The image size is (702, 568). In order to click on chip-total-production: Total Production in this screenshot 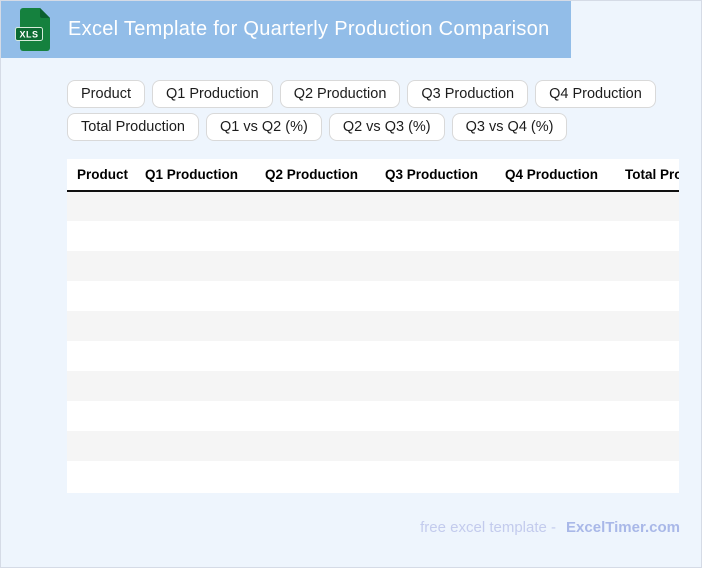, I will do `click(133, 127)`.